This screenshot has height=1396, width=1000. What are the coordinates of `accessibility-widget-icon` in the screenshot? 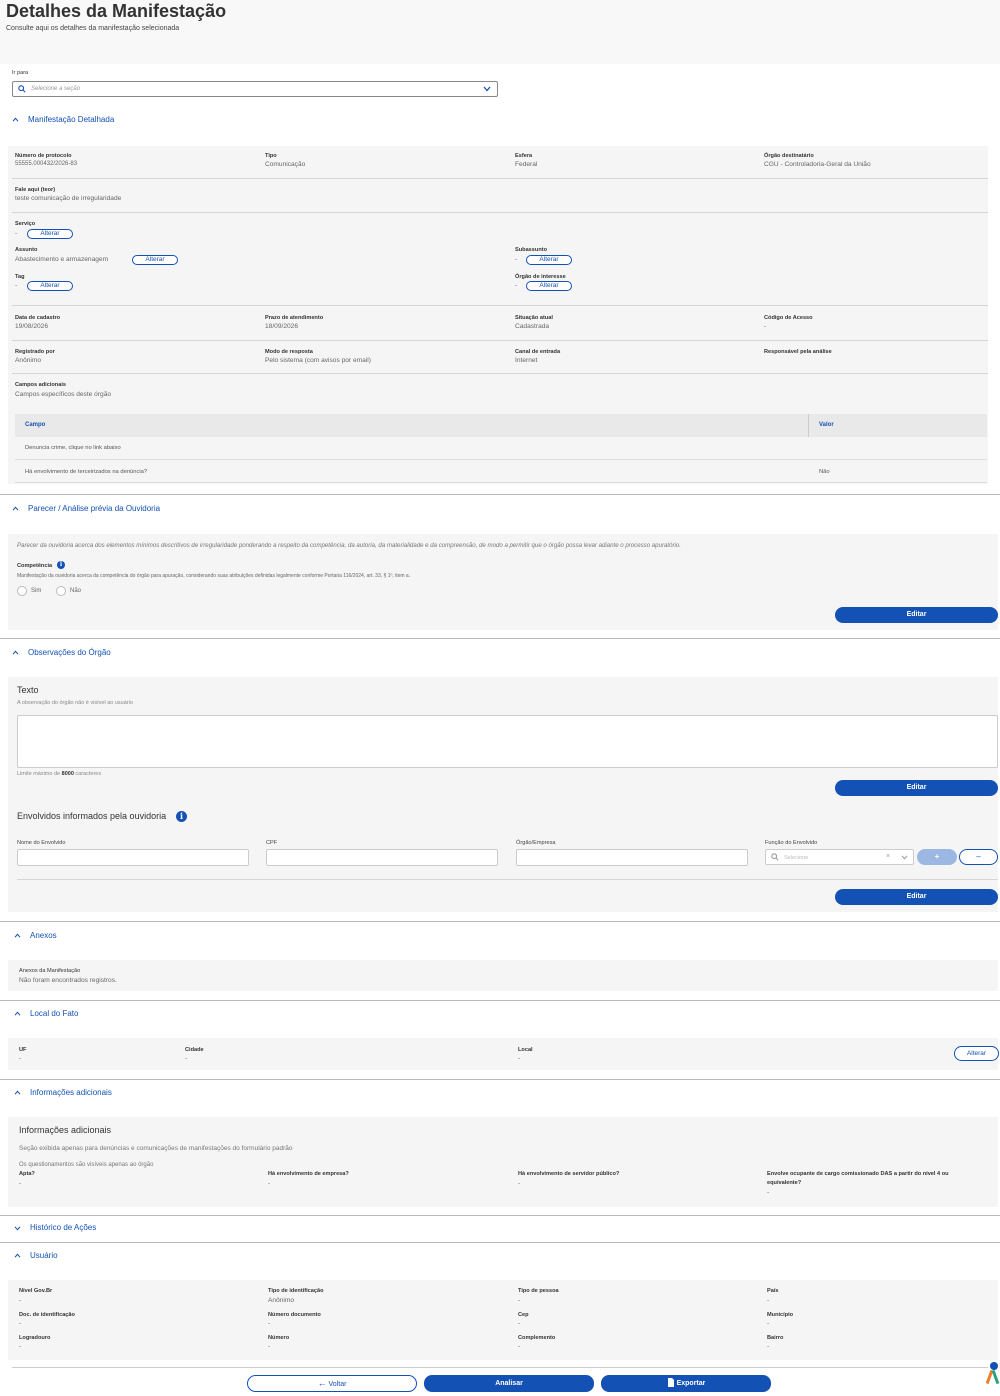 It's located at (993, 1376).